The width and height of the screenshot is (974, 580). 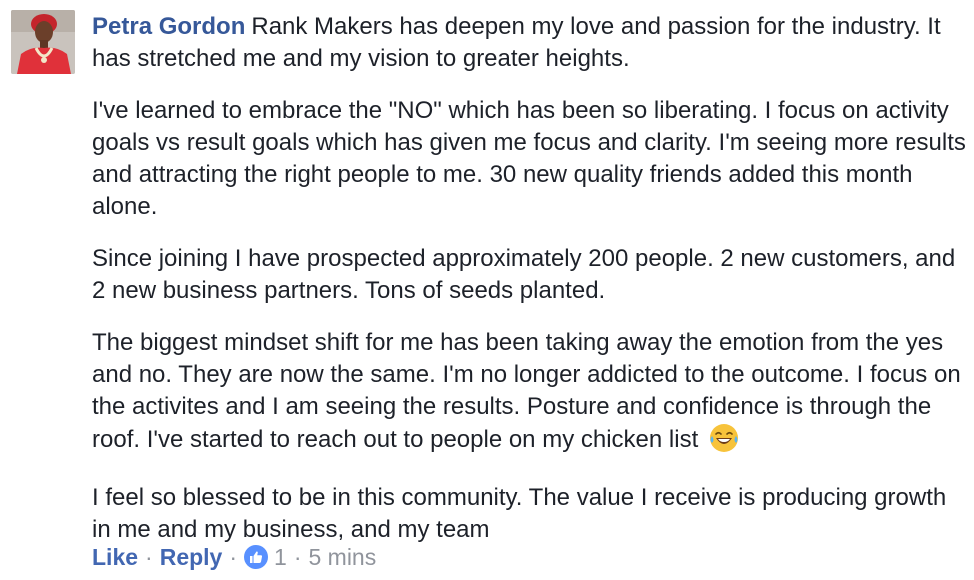 I want to click on timestamp: 5 mins, so click(x=342, y=557).